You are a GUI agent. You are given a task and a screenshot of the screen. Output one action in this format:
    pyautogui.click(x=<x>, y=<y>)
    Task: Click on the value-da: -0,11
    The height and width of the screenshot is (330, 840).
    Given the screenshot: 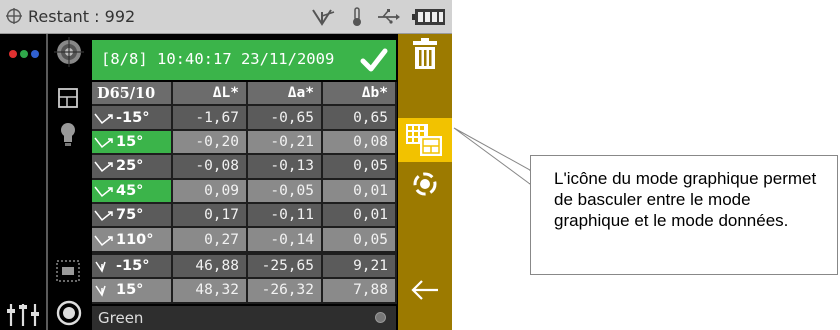 What is the action you would take?
    pyautogui.click(x=285, y=215)
    